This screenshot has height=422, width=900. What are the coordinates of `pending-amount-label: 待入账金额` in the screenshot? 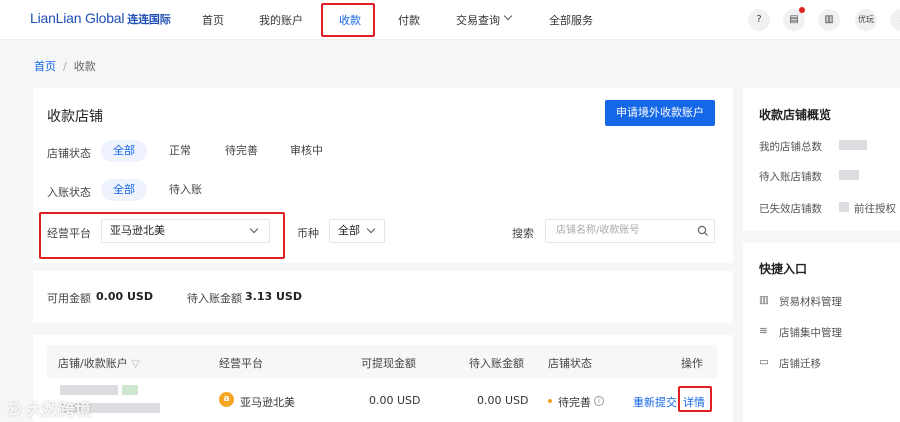 It's located at (214, 298).